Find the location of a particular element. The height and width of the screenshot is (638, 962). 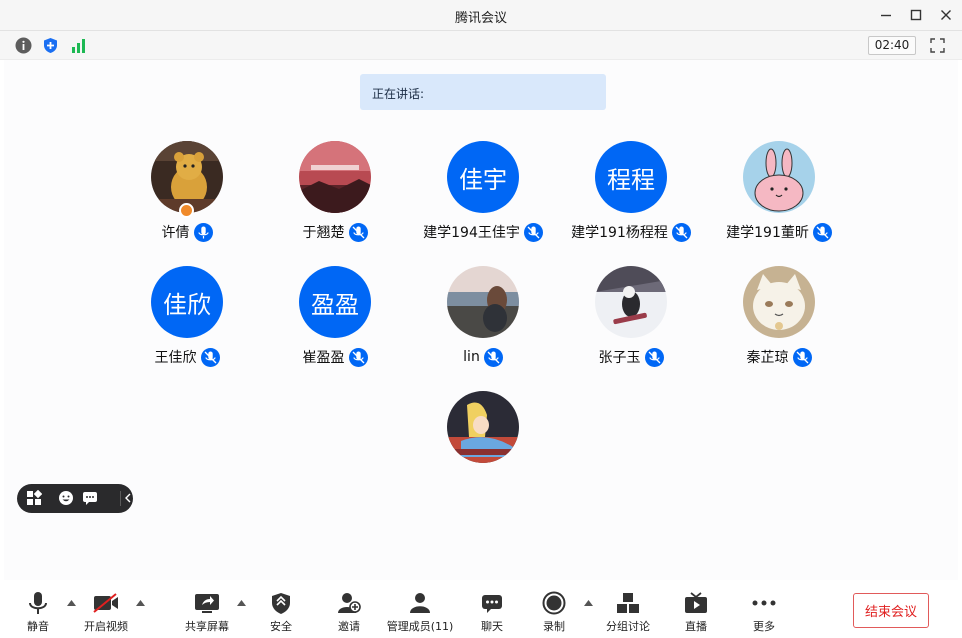

breakout-rooms-icon is located at coordinates (628, 603).